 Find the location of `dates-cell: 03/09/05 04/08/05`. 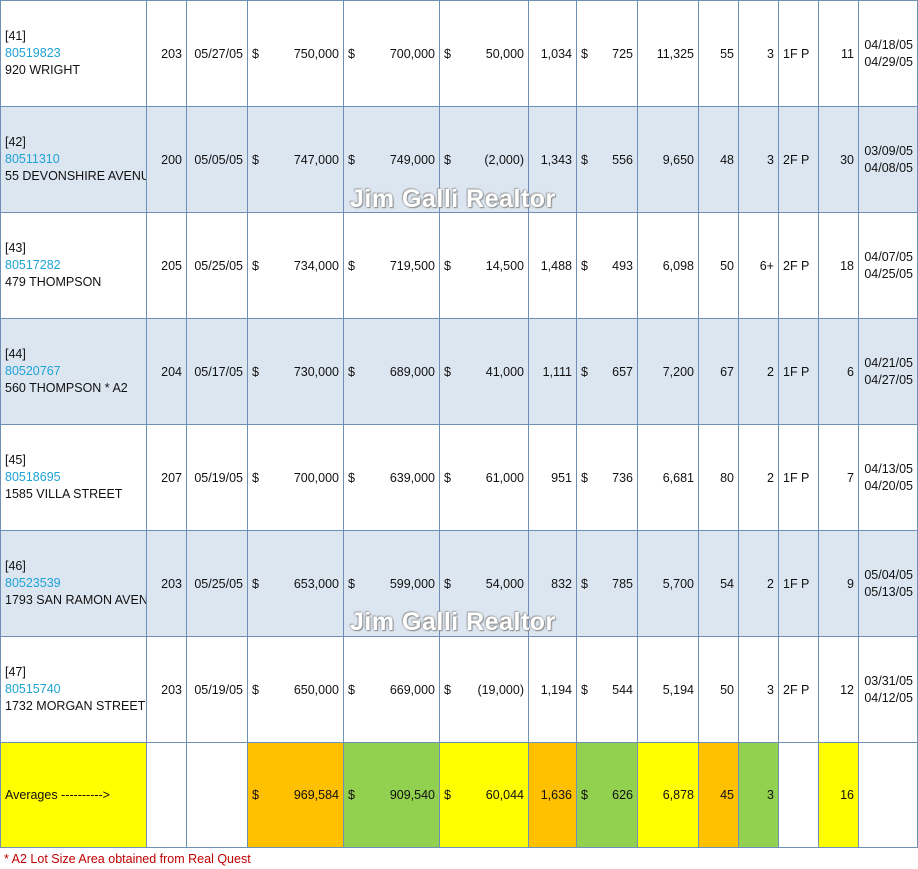

dates-cell: 03/09/05 04/08/05 is located at coordinates (888, 159).